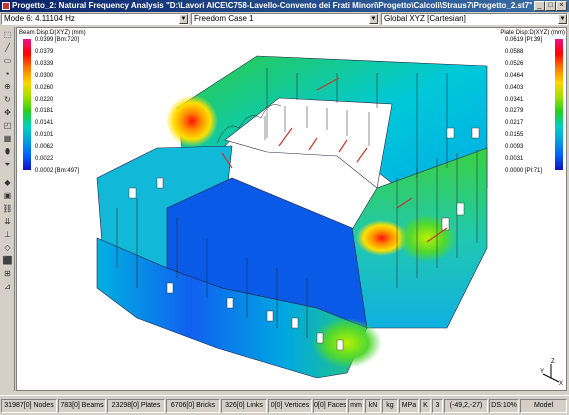 This screenshot has height=415, width=569. Describe the element at coordinates (224, 18) in the screenshot. I see `freedom-case-value: Freedom Case 1` at that location.